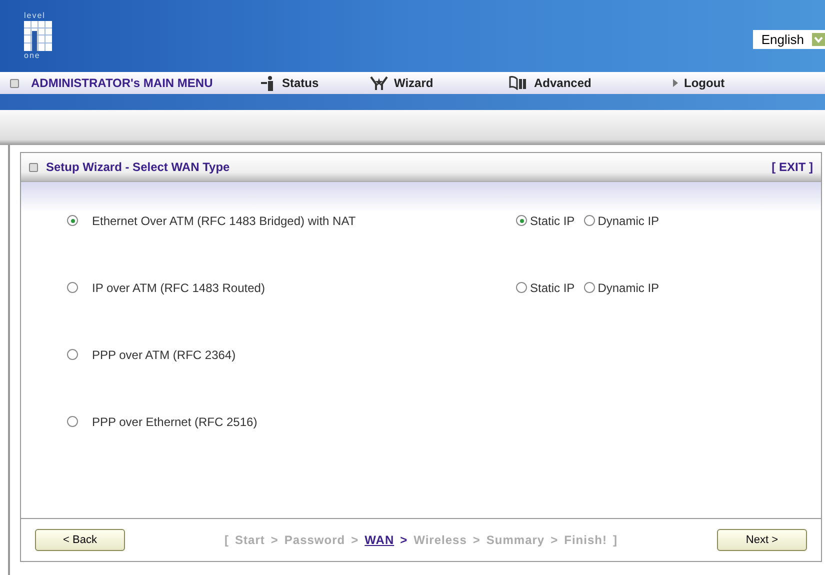  I want to click on breadcrumb-step: Password, so click(315, 540).